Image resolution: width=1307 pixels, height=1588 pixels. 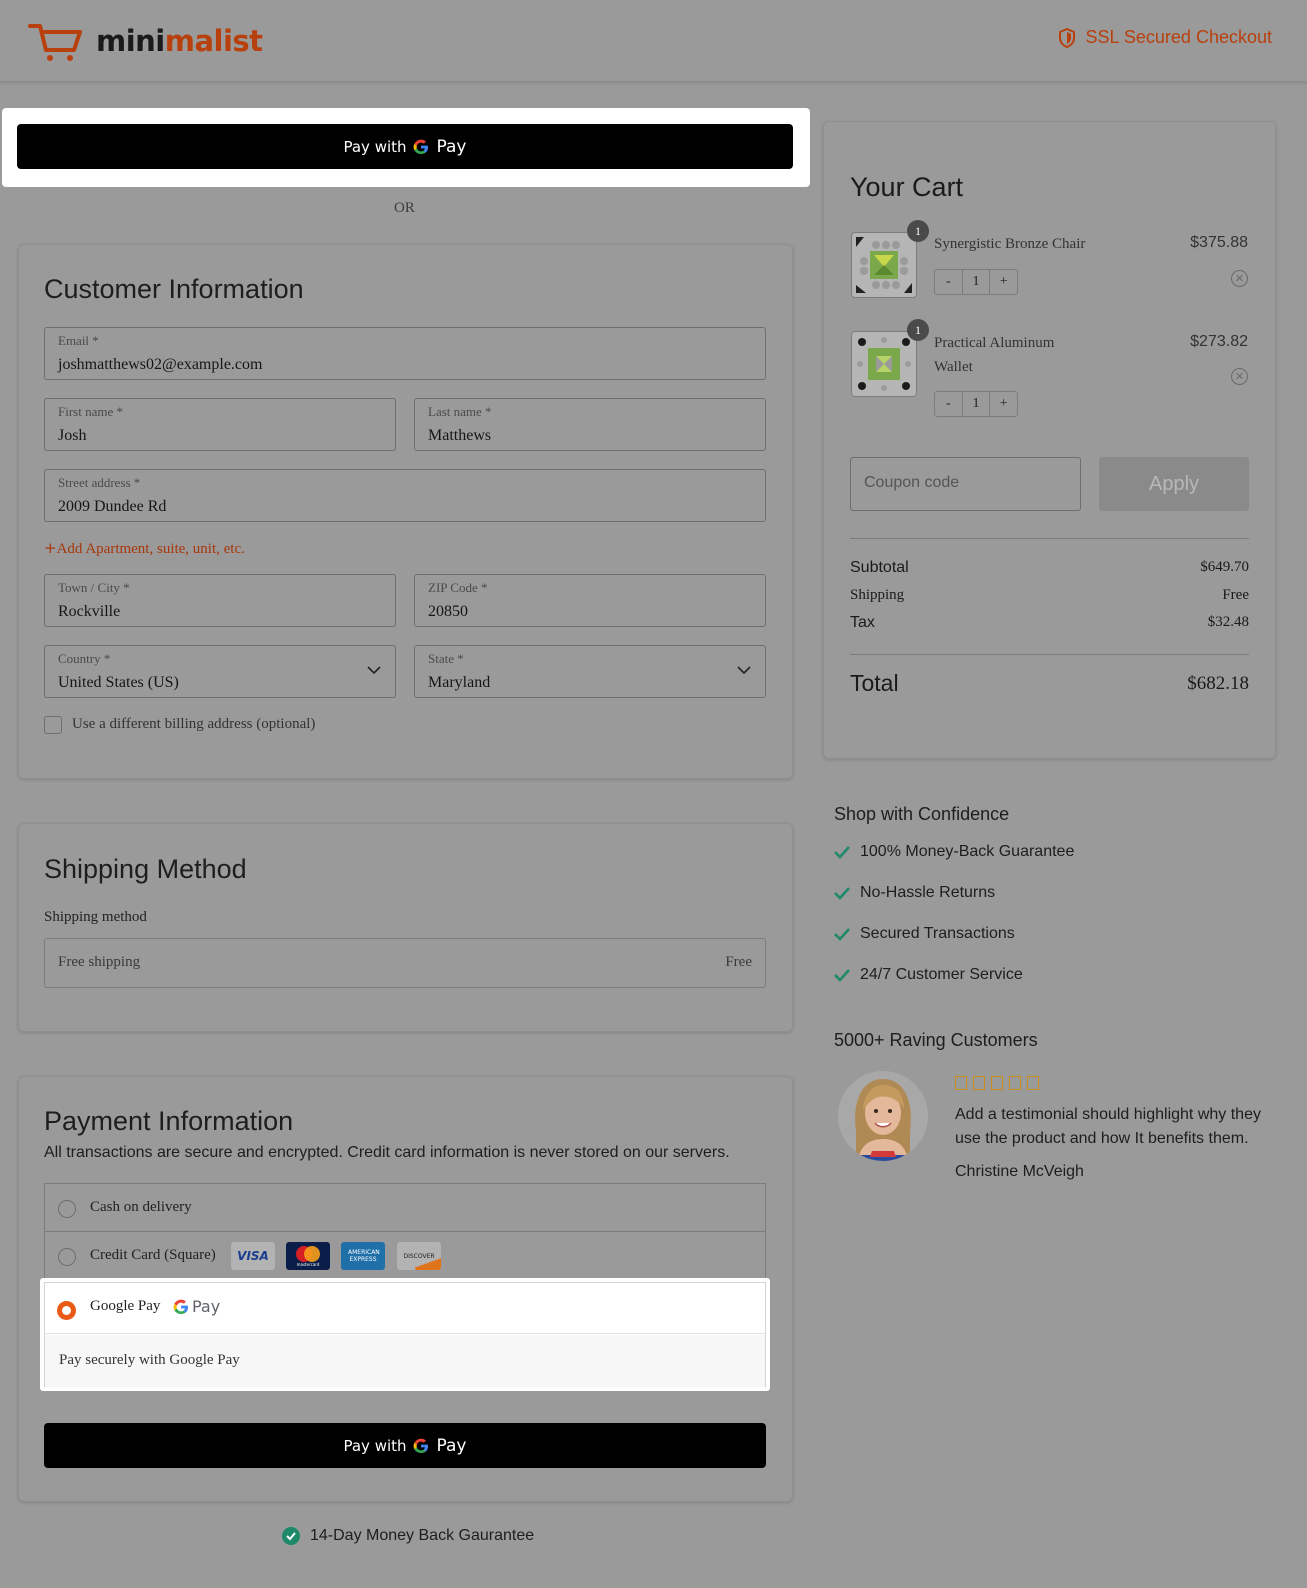 I want to click on country-value: United States (US), so click(x=118, y=682).